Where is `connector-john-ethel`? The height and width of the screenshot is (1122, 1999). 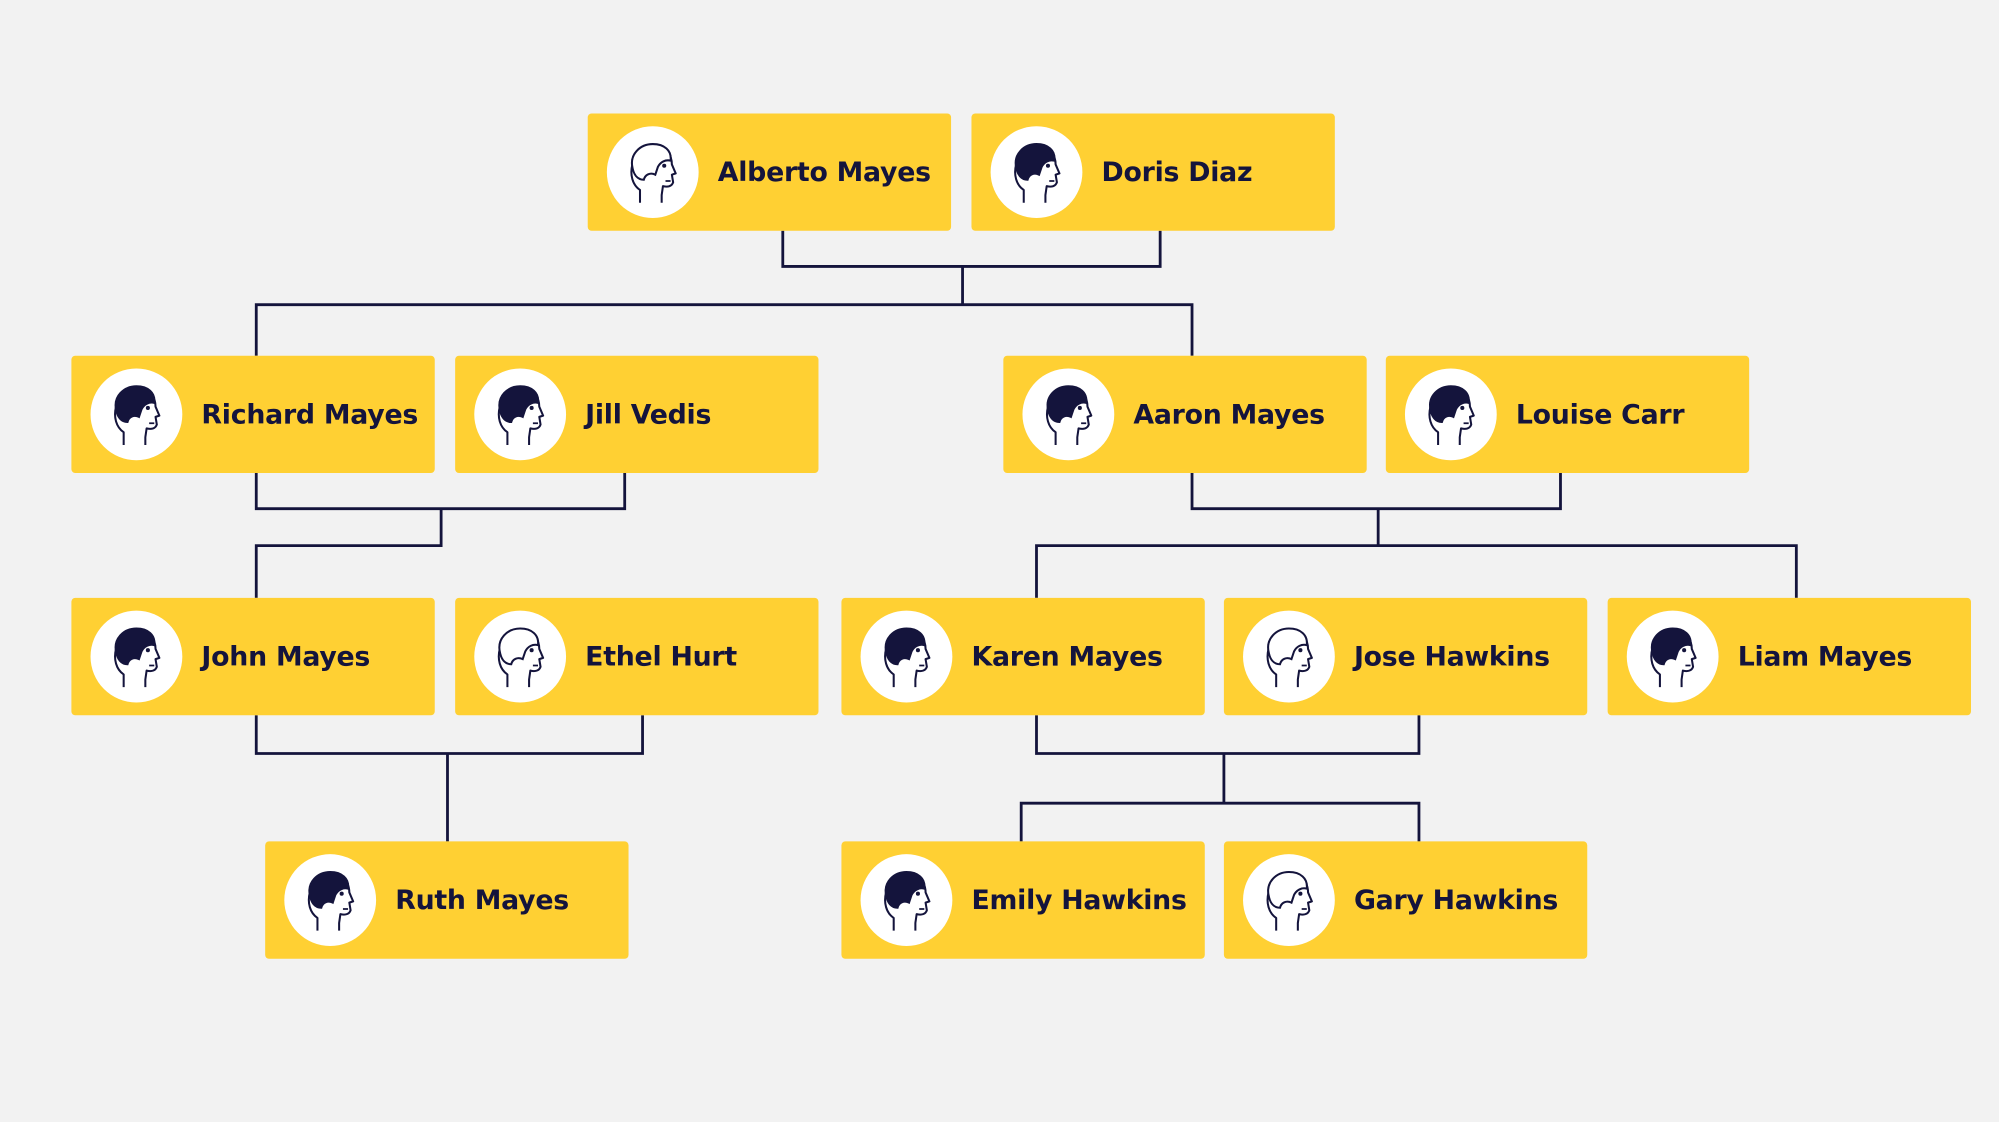
connector-john-ethel is located at coordinates (449, 778).